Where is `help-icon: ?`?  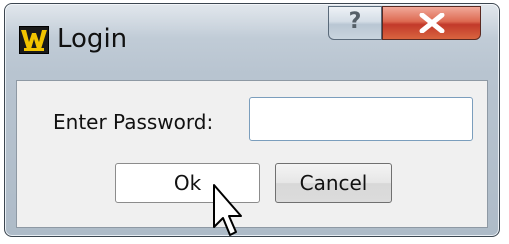
help-icon: ? is located at coordinates (355, 21).